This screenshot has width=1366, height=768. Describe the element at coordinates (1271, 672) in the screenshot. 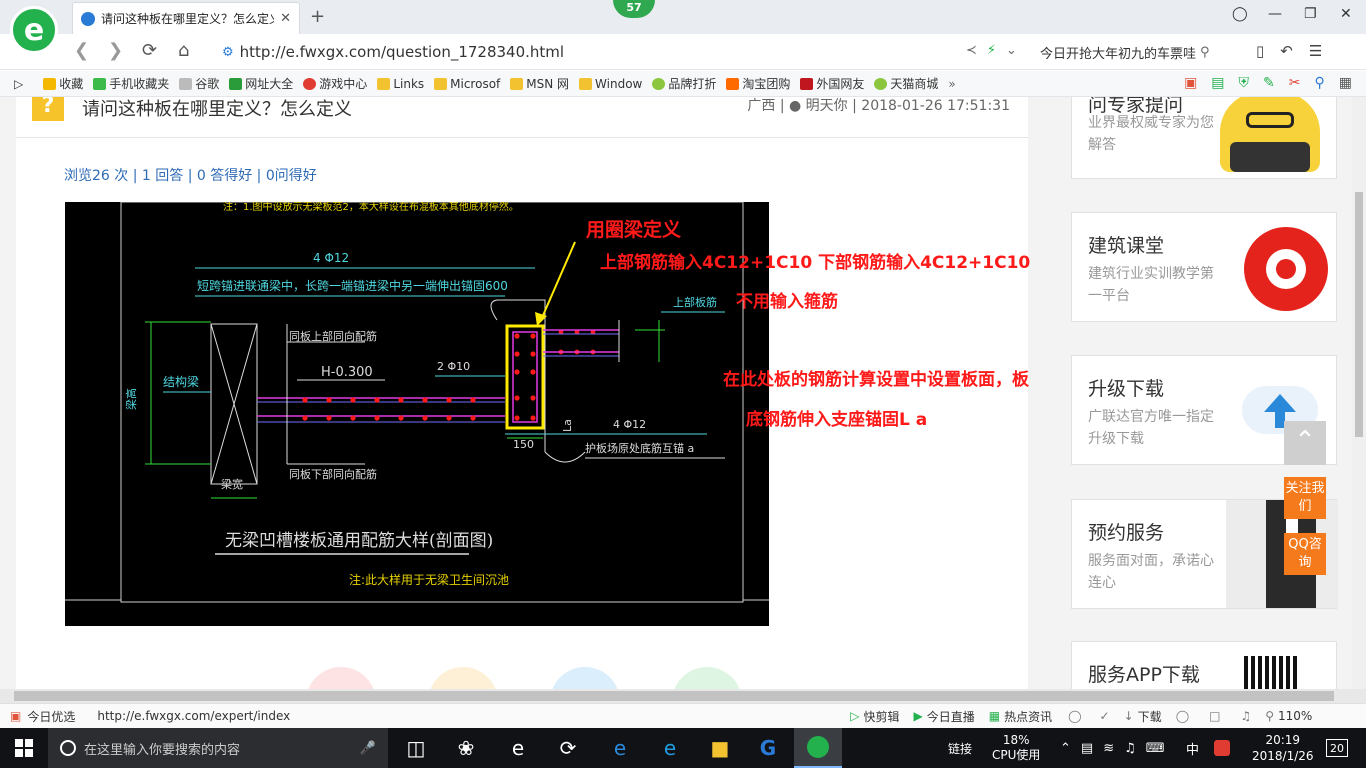

I see `qr-code-icon` at that location.